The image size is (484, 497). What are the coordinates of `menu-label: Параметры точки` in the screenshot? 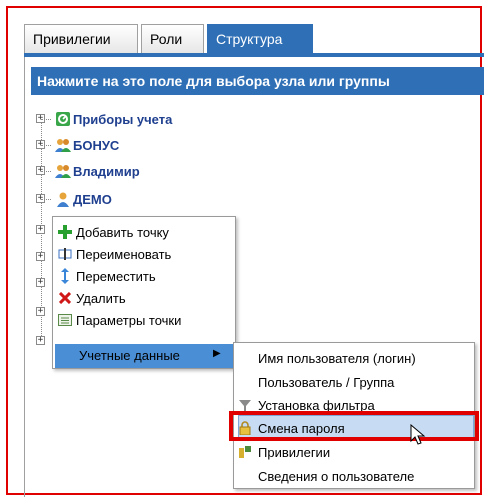 It's located at (129, 320).